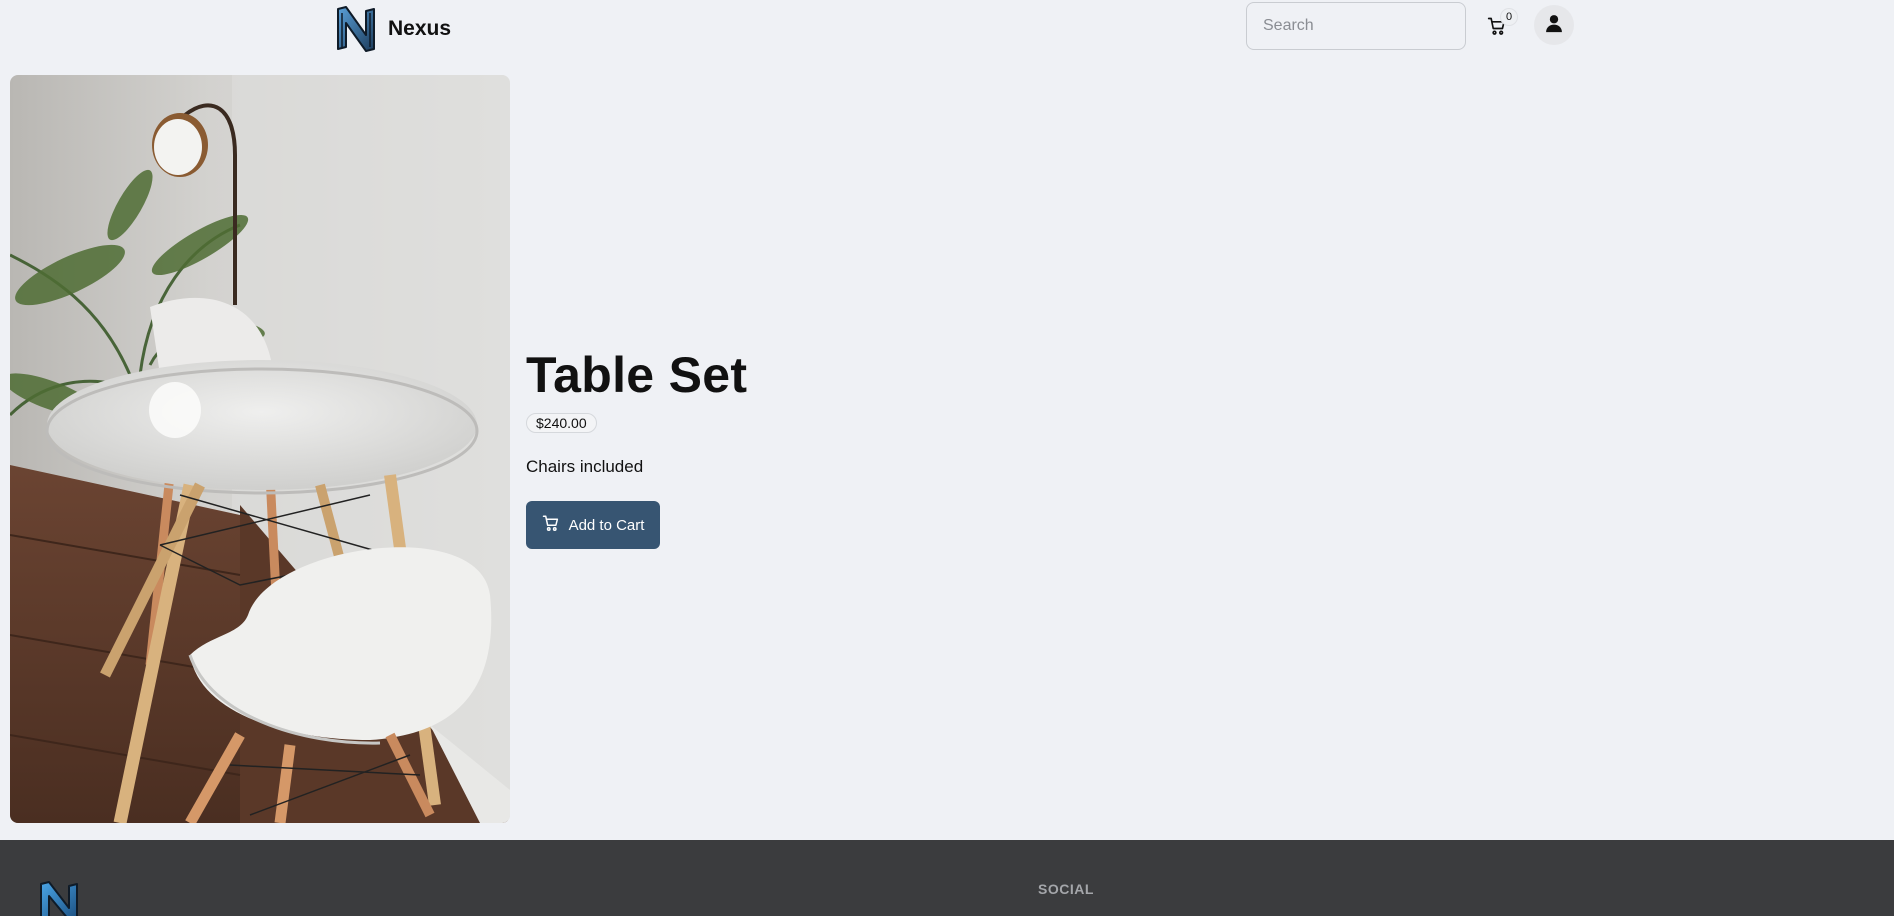 This screenshot has height=916, width=1894. I want to click on add-to-cart-button: Add to Cart, so click(593, 525).